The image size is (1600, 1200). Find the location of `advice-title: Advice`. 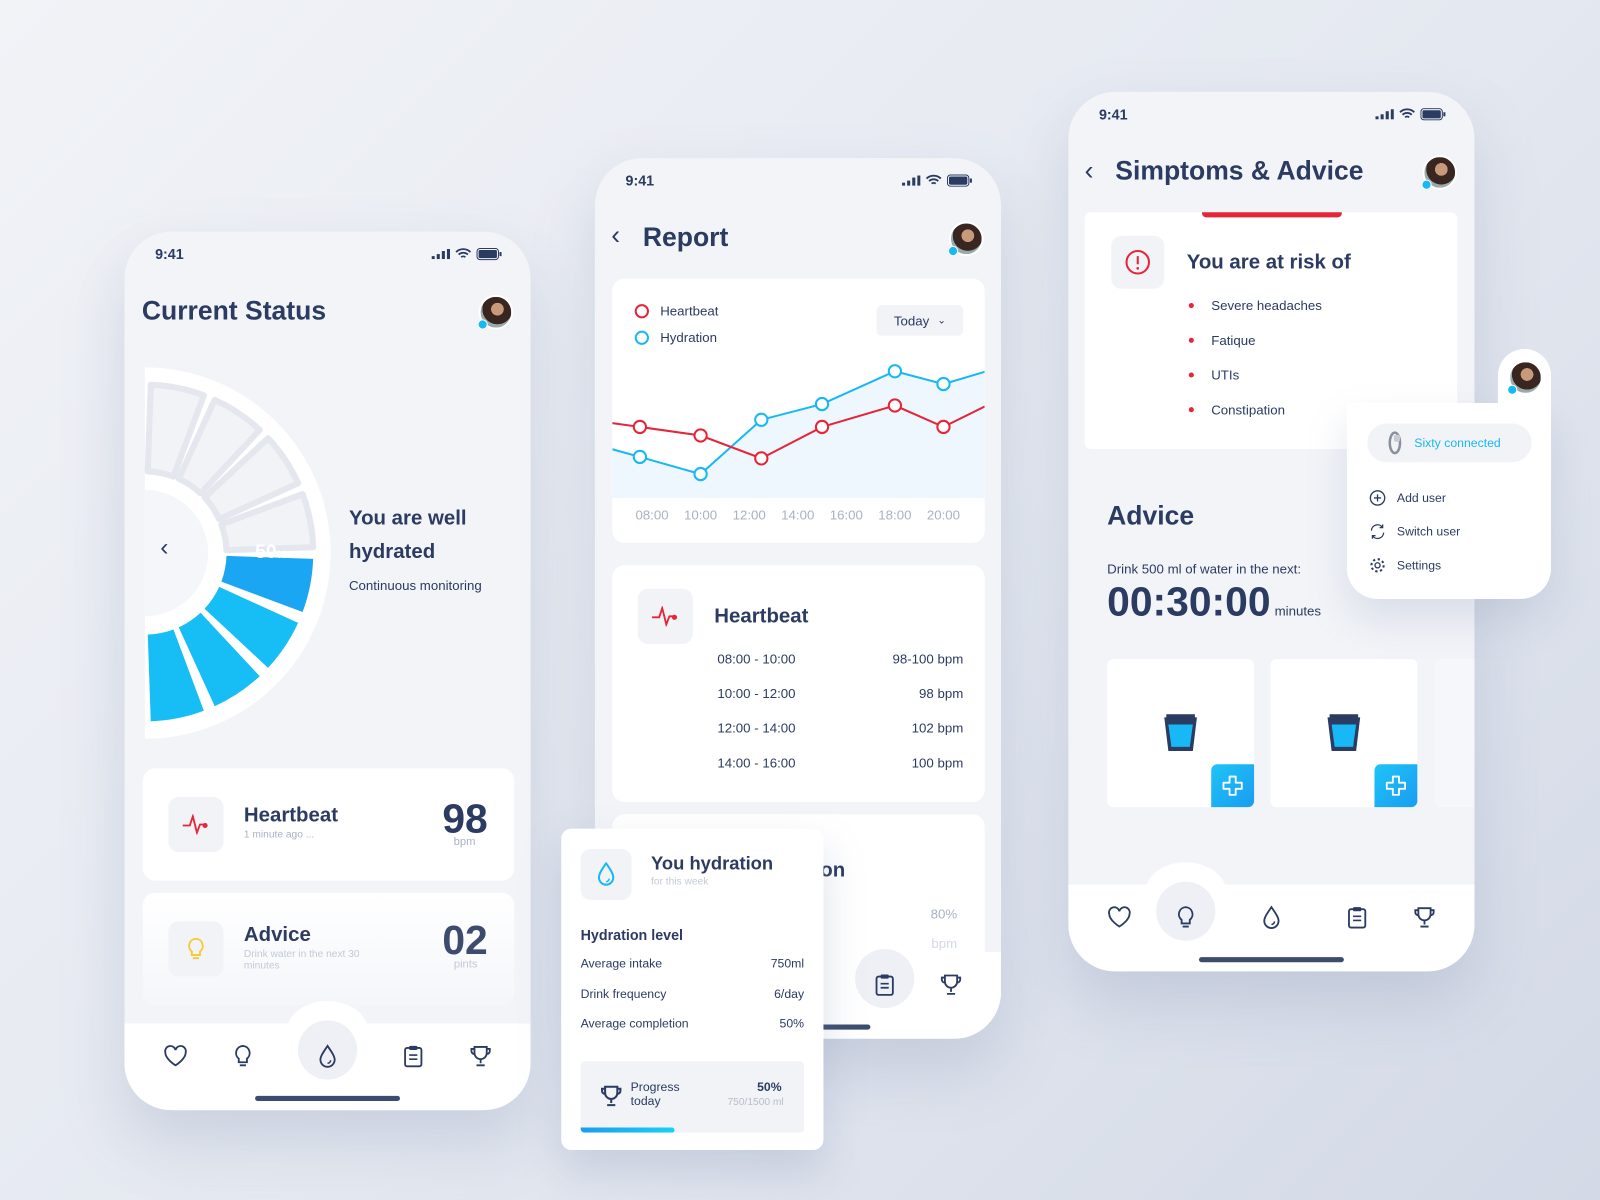

advice-title: Advice is located at coordinates (277, 934).